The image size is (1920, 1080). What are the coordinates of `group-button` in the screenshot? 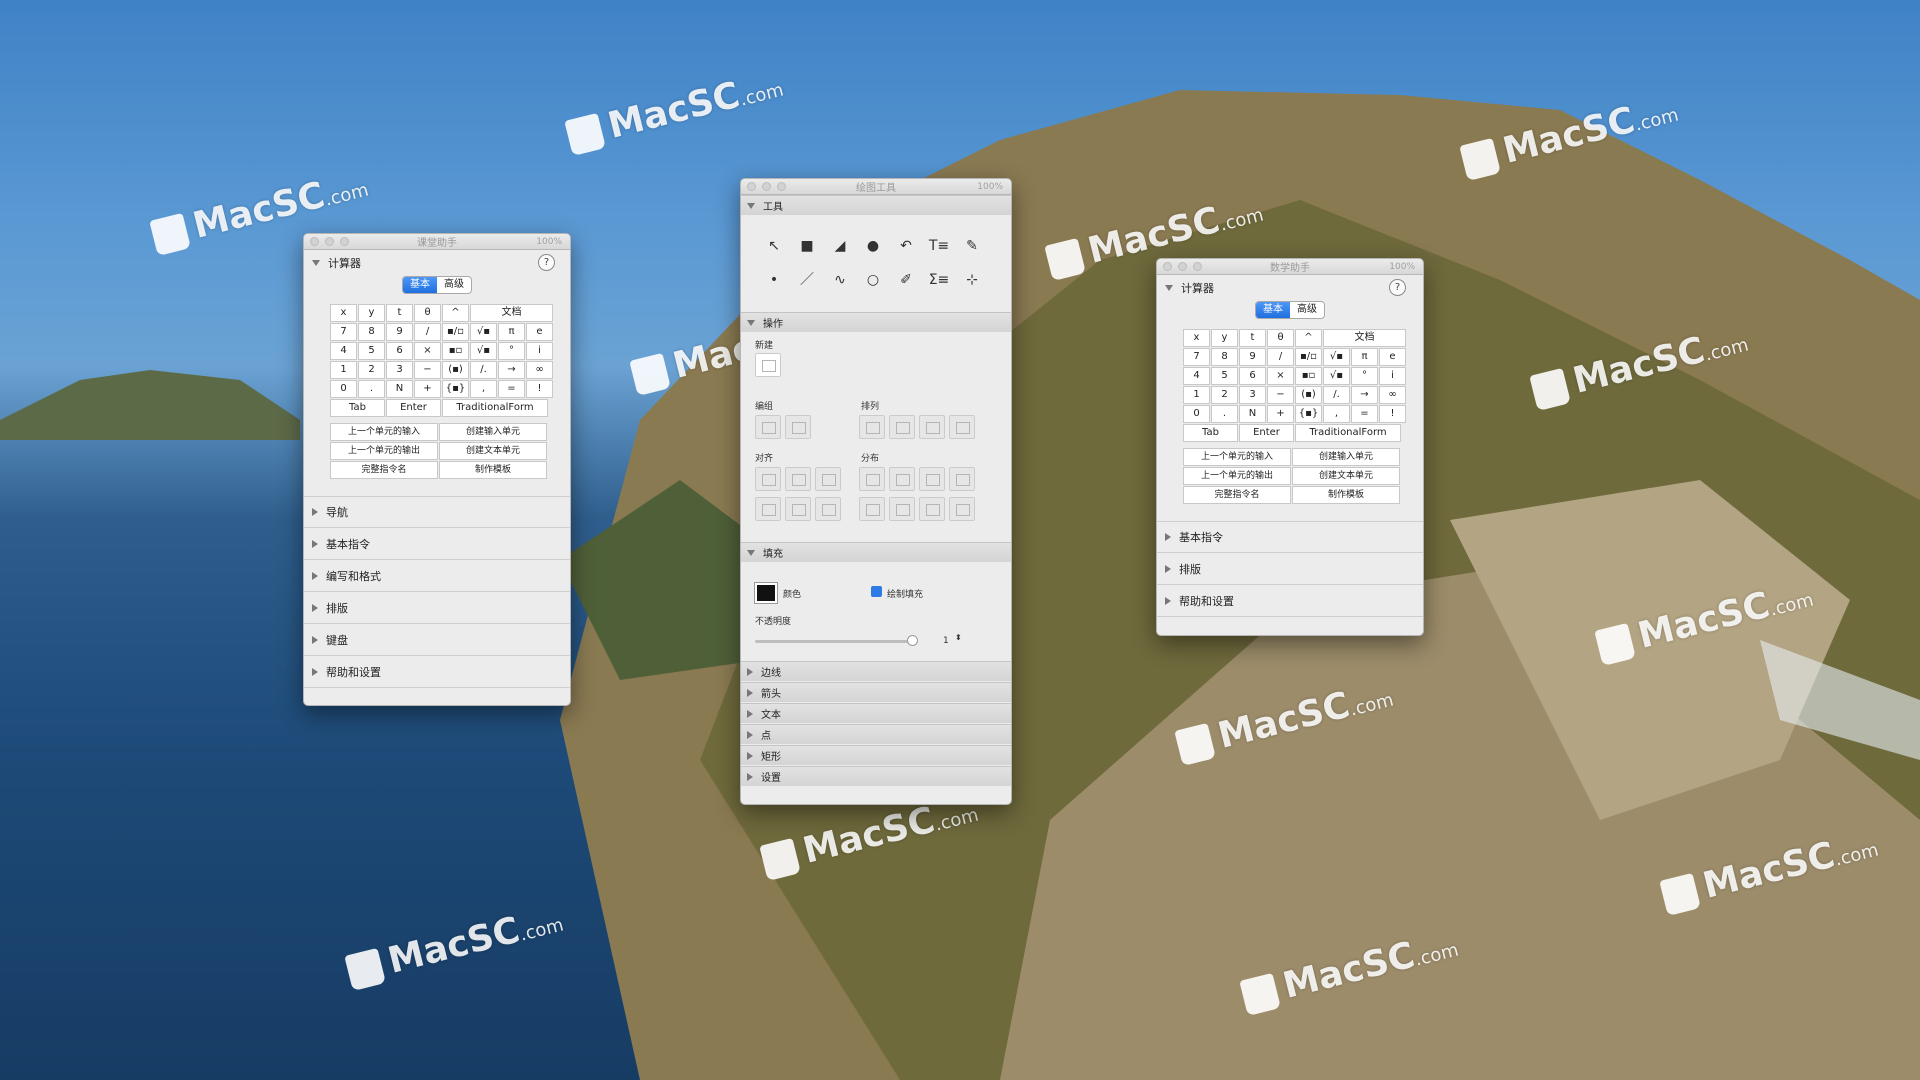 It's located at (768, 427).